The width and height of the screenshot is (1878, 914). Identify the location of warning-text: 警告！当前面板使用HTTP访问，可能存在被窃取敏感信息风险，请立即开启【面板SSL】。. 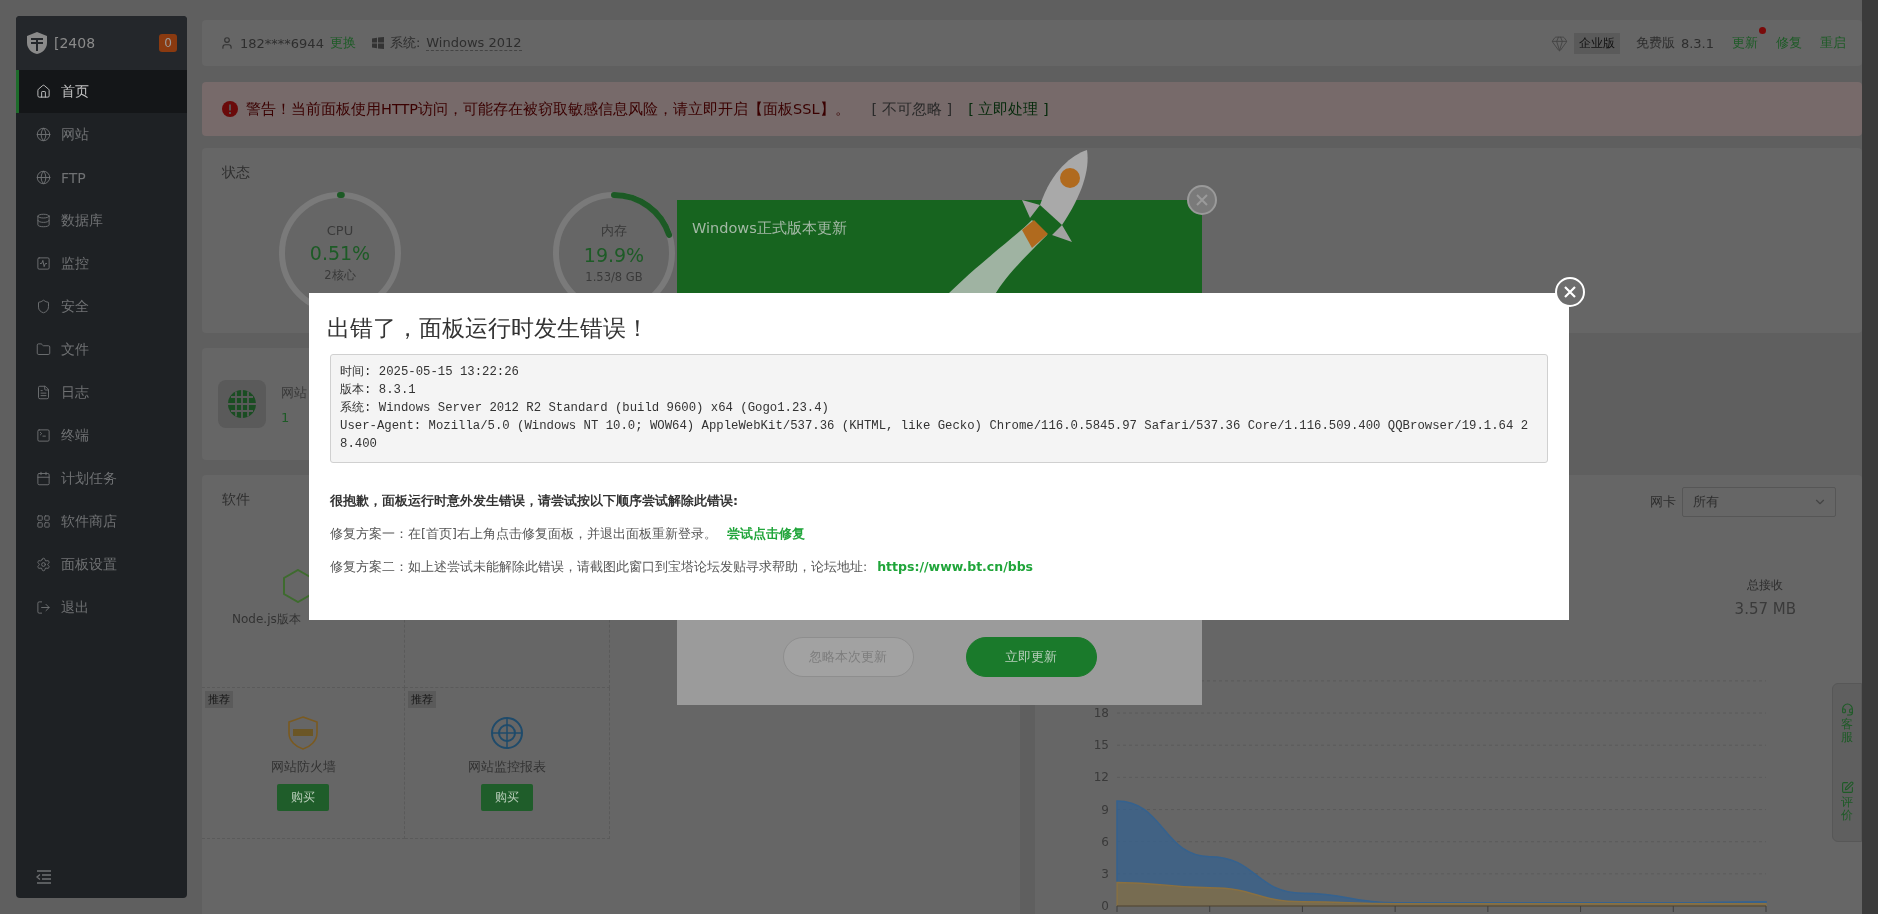
(548, 109).